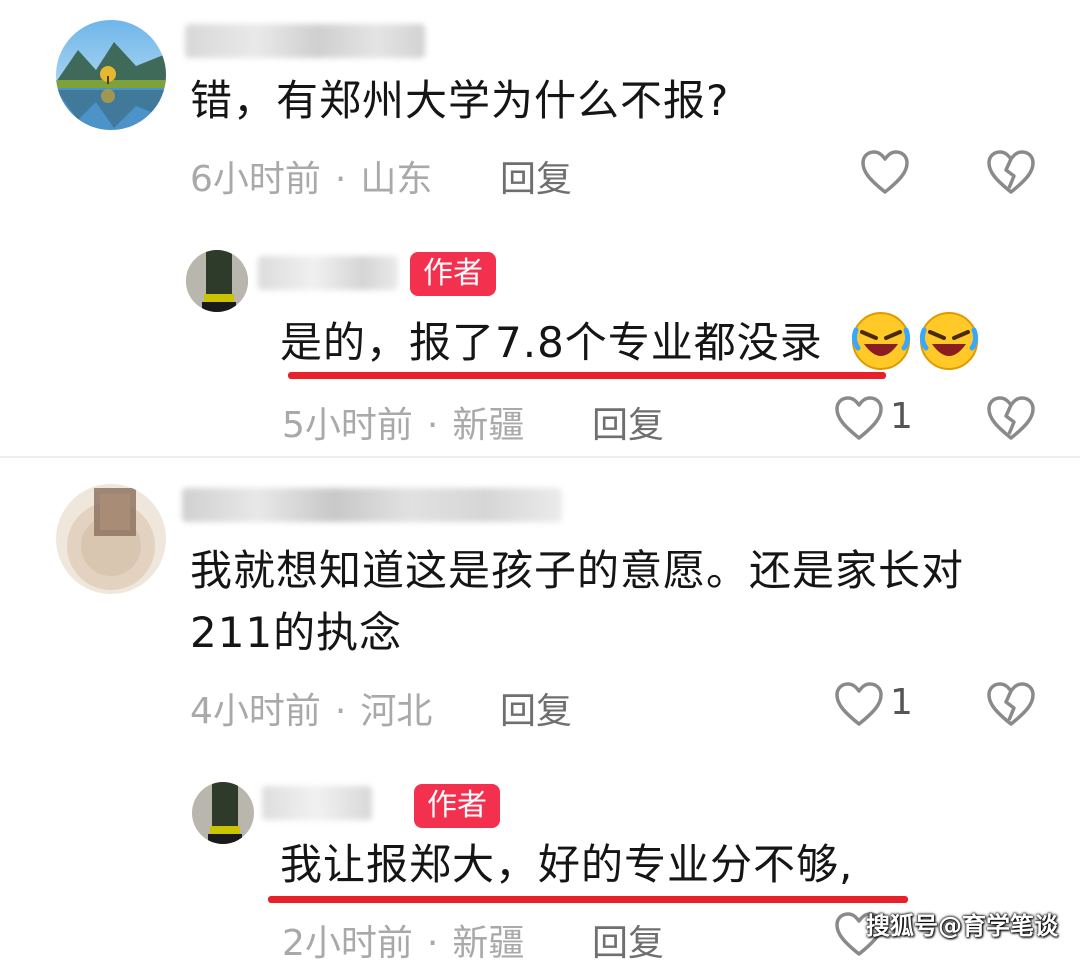 The image size is (1080, 966). Describe the element at coordinates (347, 943) in the screenshot. I see `comment-time: 2小时前` at that location.